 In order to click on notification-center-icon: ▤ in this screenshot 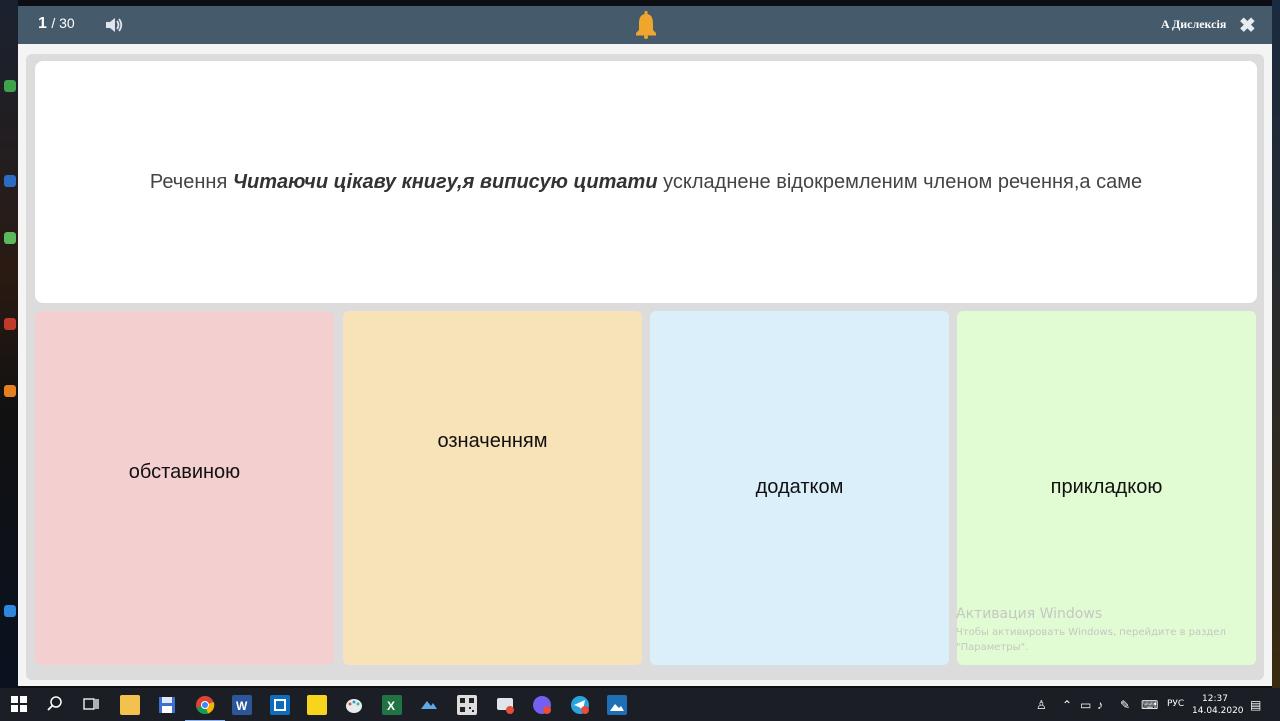, I will do `click(1255, 705)`.